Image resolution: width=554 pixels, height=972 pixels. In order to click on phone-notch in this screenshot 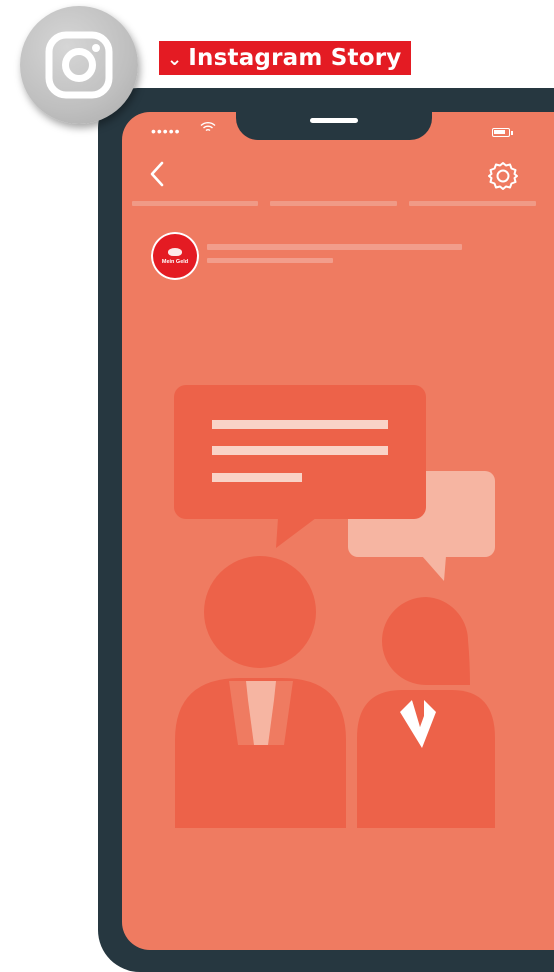, I will do `click(334, 119)`.